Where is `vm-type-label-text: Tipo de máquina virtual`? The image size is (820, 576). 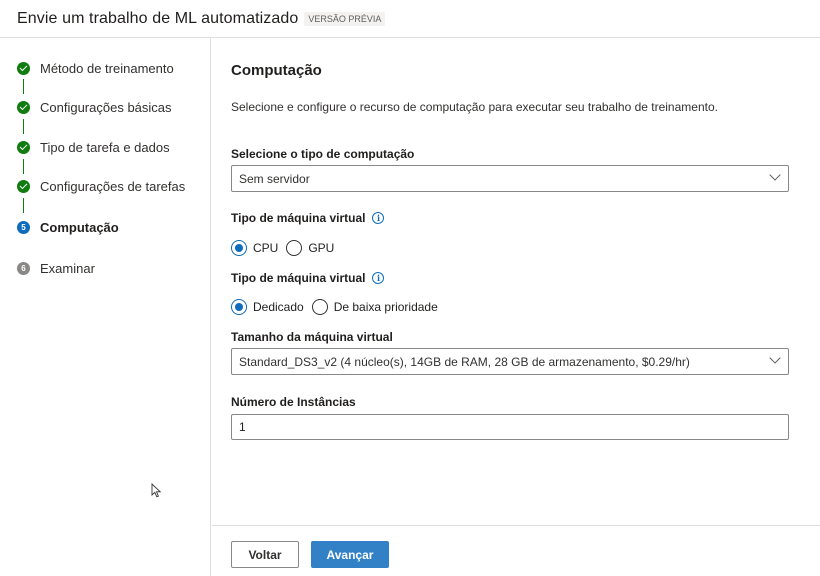 vm-type-label-text: Tipo de máquina virtual is located at coordinates (298, 218).